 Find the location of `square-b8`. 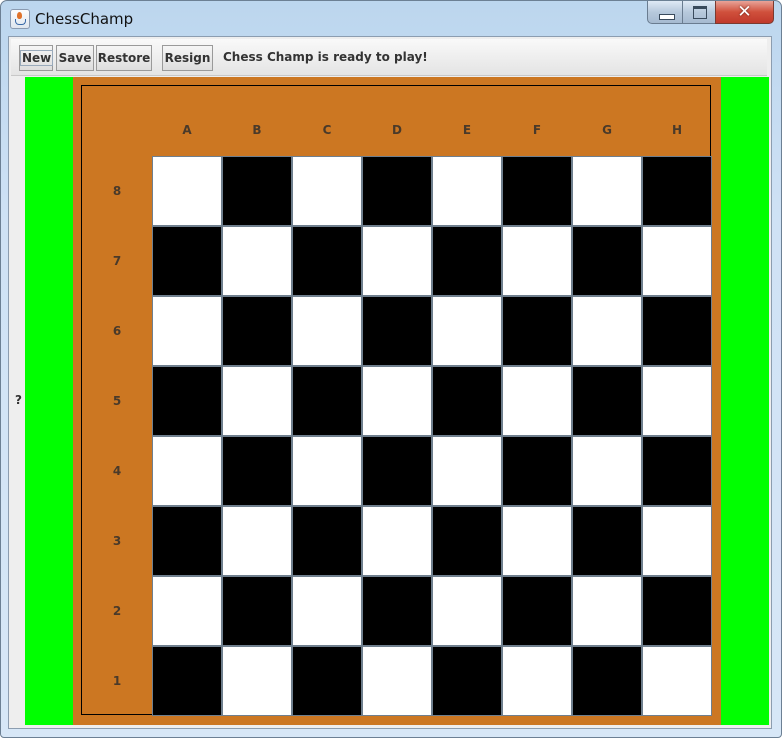

square-b8 is located at coordinates (257, 191).